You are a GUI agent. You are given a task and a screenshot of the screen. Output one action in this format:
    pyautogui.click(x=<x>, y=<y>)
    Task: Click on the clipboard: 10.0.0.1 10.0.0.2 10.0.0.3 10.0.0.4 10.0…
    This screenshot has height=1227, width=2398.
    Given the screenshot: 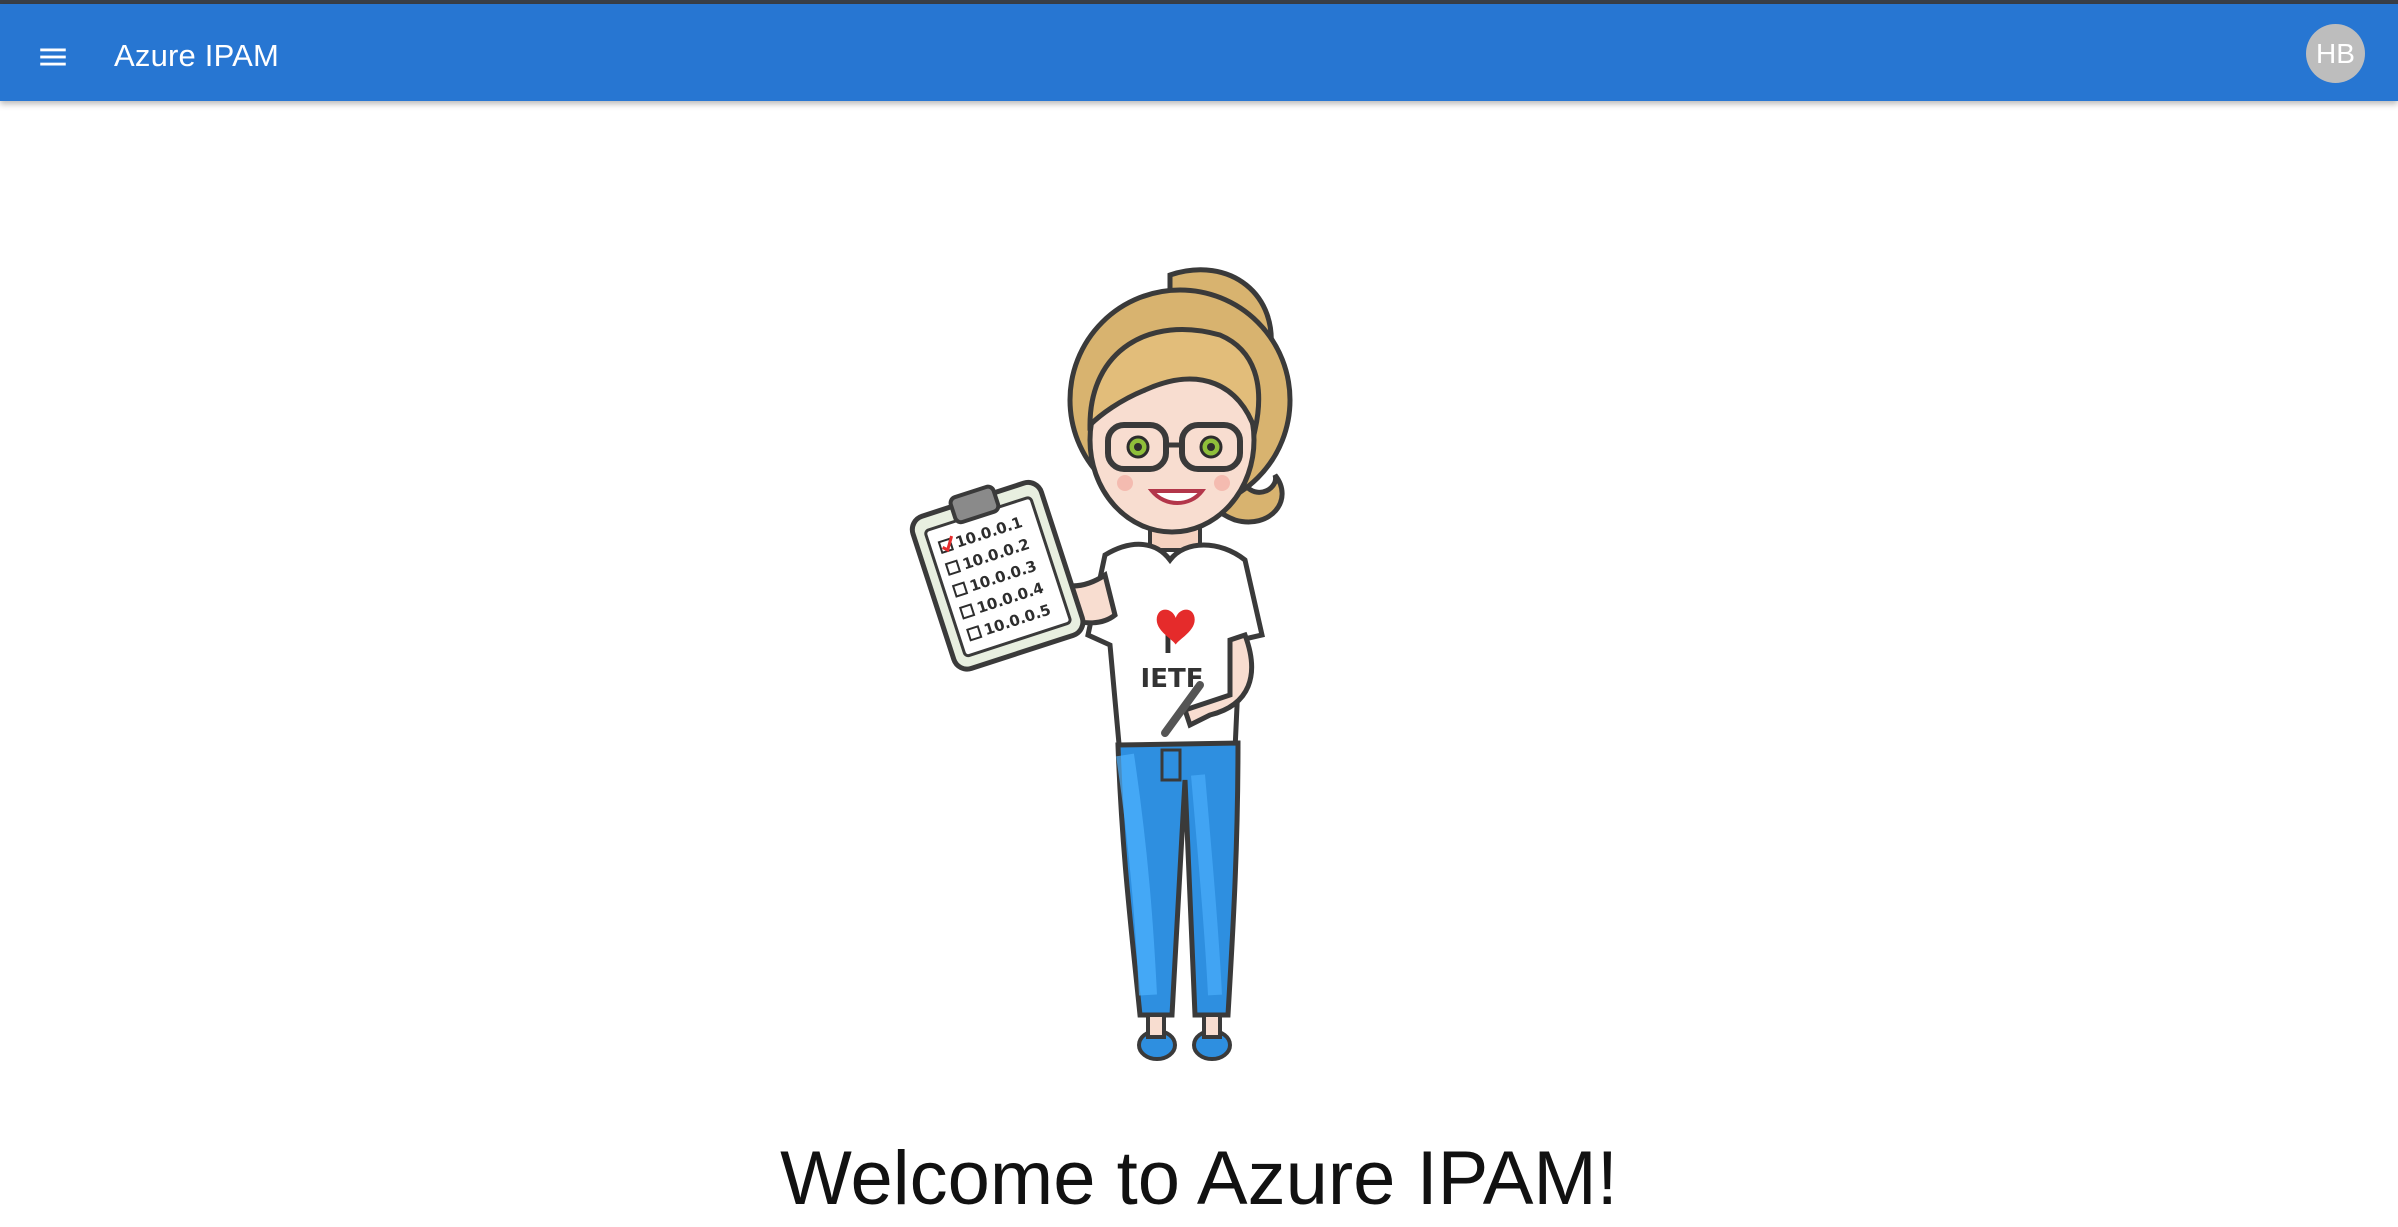 What is the action you would take?
    pyautogui.click(x=997, y=575)
    